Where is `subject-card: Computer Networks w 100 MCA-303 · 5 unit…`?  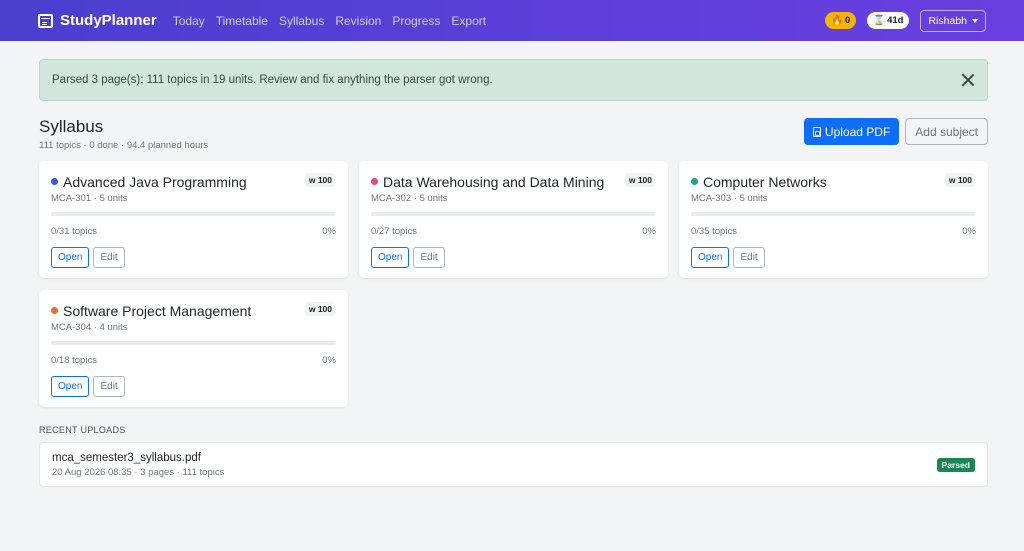
subject-card: Computer Networks w 100 MCA-303 · 5 unit… is located at coordinates (833, 219).